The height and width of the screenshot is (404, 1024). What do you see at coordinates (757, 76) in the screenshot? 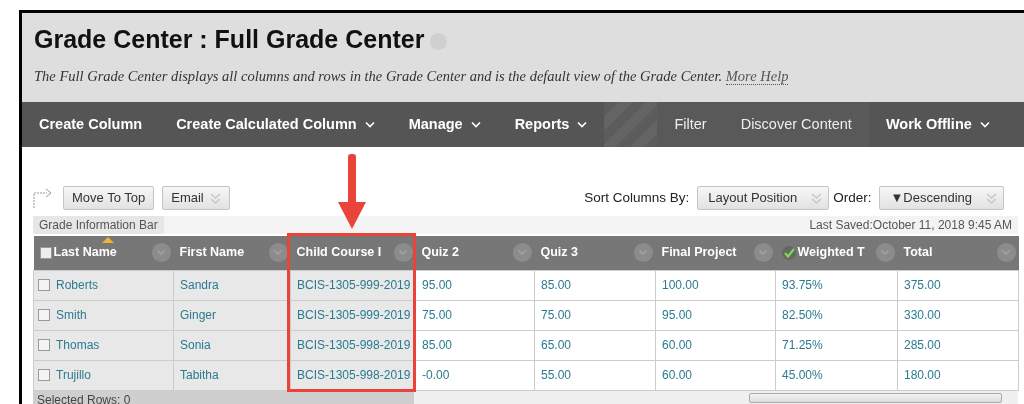
I see `help-link: More Help` at bounding box center [757, 76].